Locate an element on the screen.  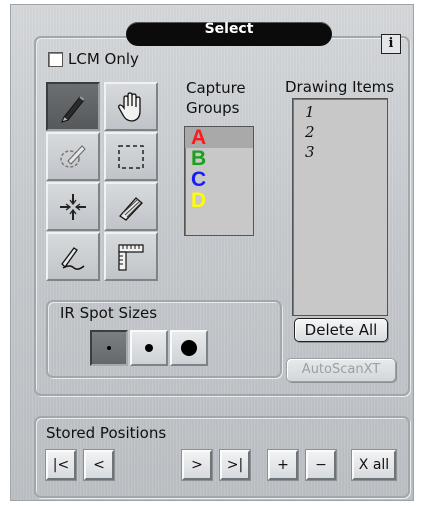
clear-all-positions-button: X all is located at coordinates (374, 465).